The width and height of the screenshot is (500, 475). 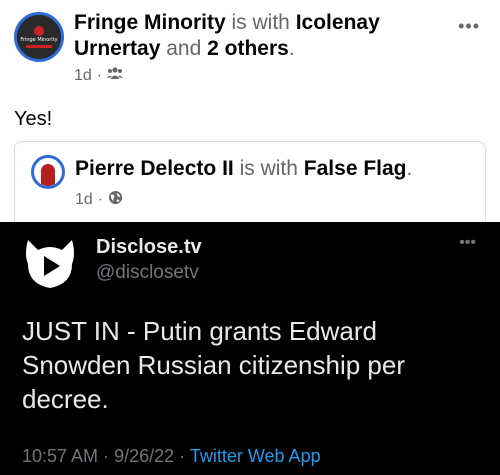 What do you see at coordinates (33, 119) in the screenshot?
I see `post-text: Yes!` at bounding box center [33, 119].